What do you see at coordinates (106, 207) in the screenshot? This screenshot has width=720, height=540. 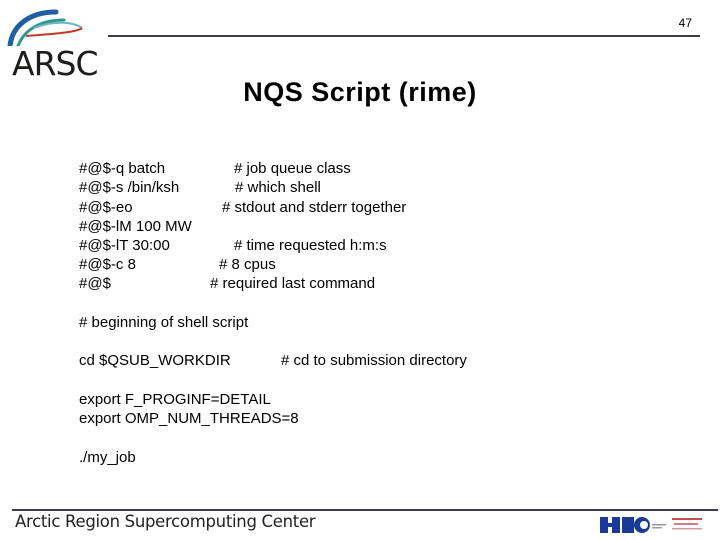 I see `directive-command: #@$-eo` at bounding box center [106, 207].